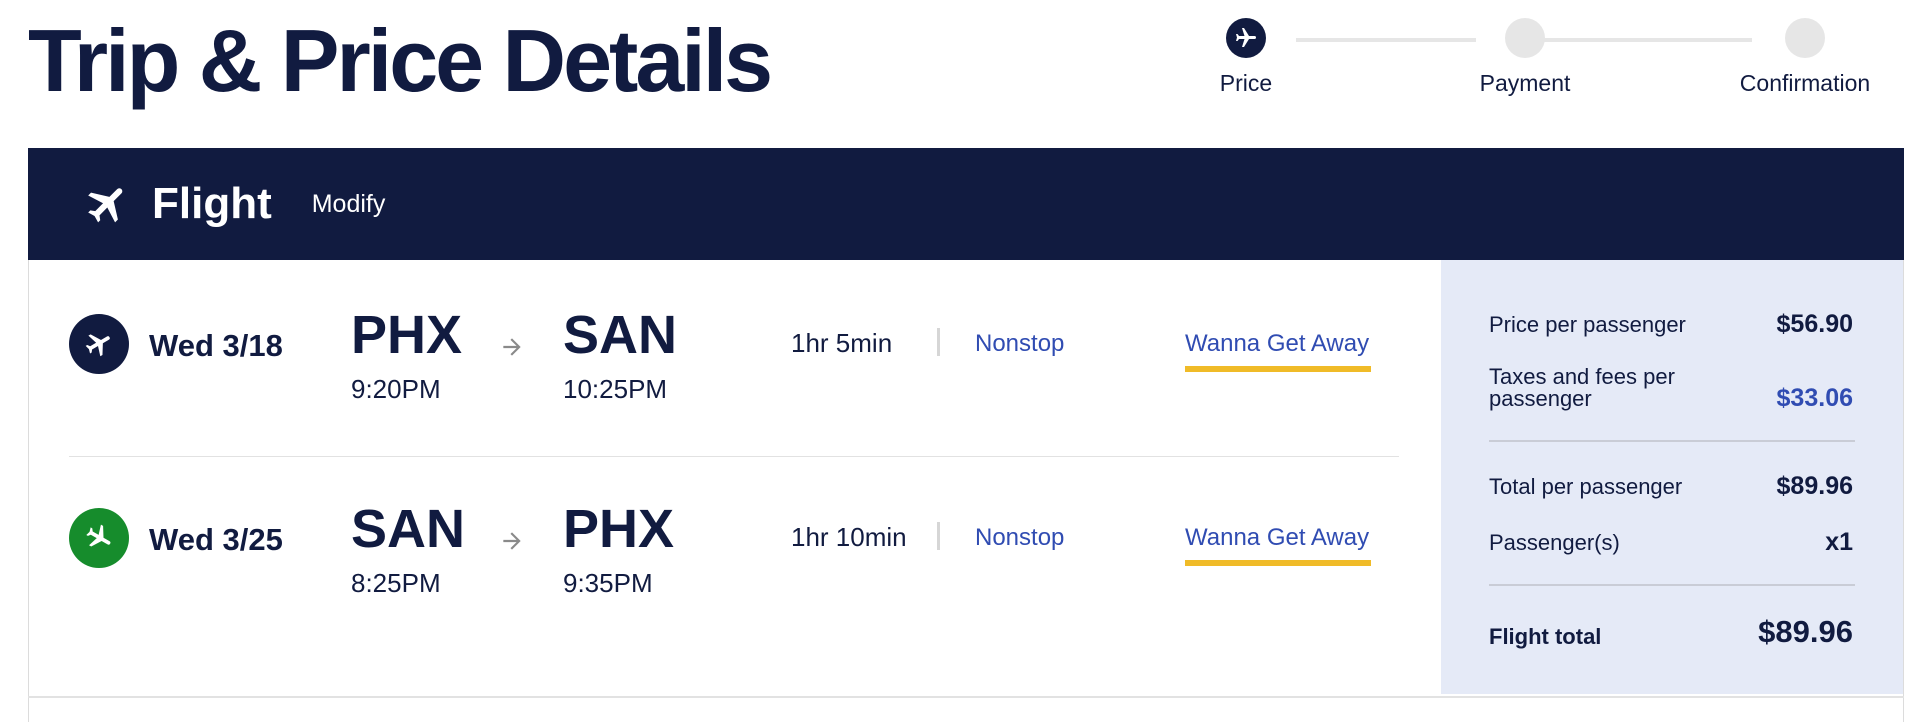 The width and height of the screenshot is (1928, 722). Describe the element at coordinates (1814, 324) in the screenshot. I see `price-per-passenger-value: $56.90` at that location.